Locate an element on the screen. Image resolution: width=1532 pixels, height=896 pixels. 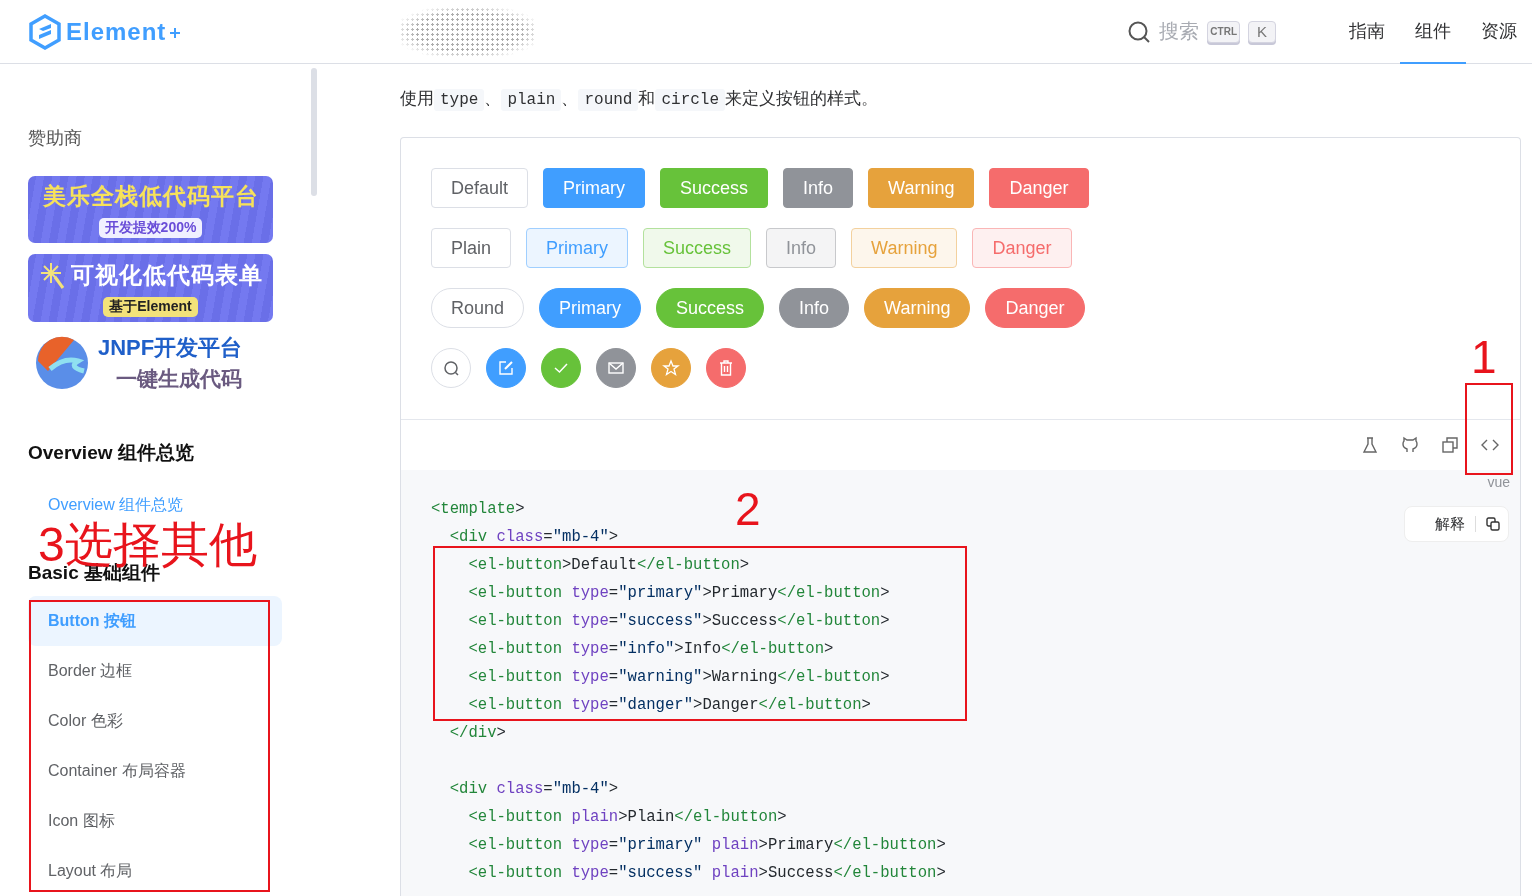
sponsor-banner: 美乐全栈低代码平台 开发提效200% is located at coordinates (150, 210).